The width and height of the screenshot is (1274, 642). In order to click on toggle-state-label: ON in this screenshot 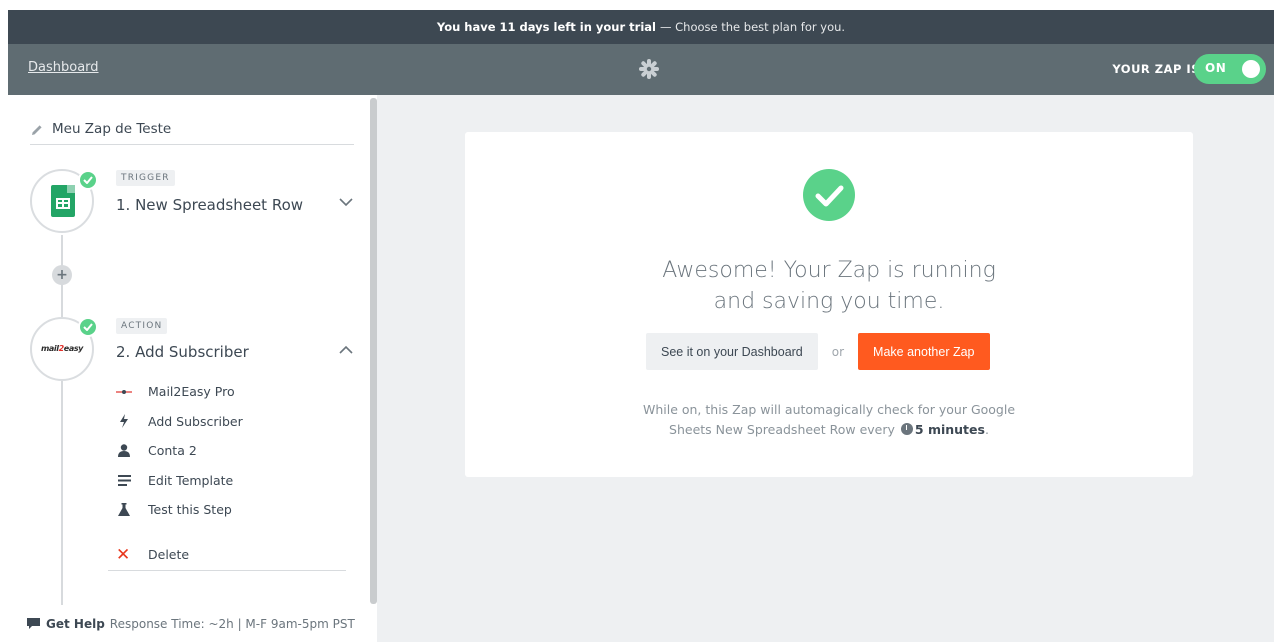, I will do `click(1216, 68)`.